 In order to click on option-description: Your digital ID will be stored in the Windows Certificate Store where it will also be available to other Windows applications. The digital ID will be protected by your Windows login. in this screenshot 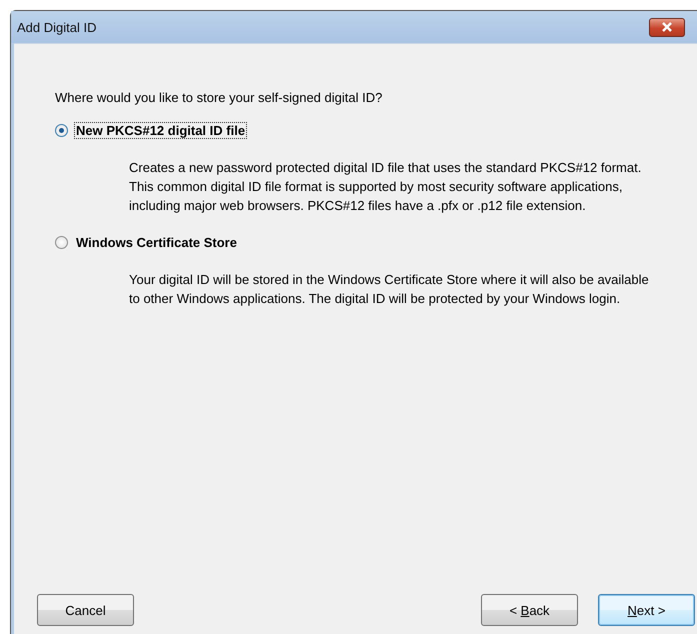, I will do `click(389, 289)`.